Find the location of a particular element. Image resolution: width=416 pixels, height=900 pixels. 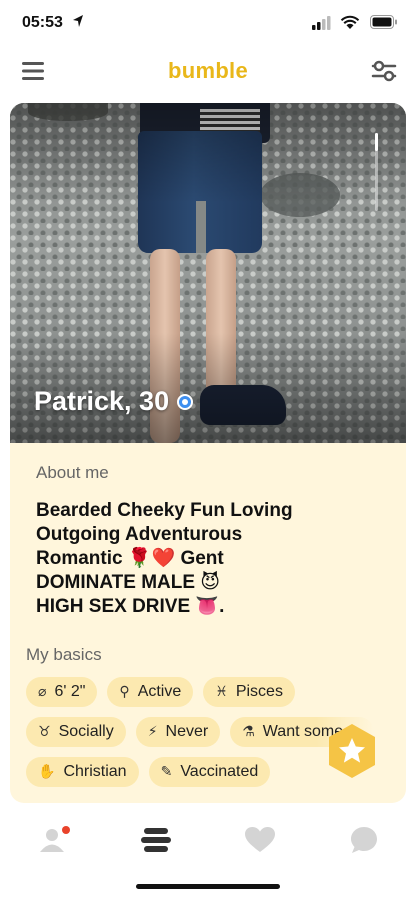

filter-settings-icon is located at coordinates (384, 71).